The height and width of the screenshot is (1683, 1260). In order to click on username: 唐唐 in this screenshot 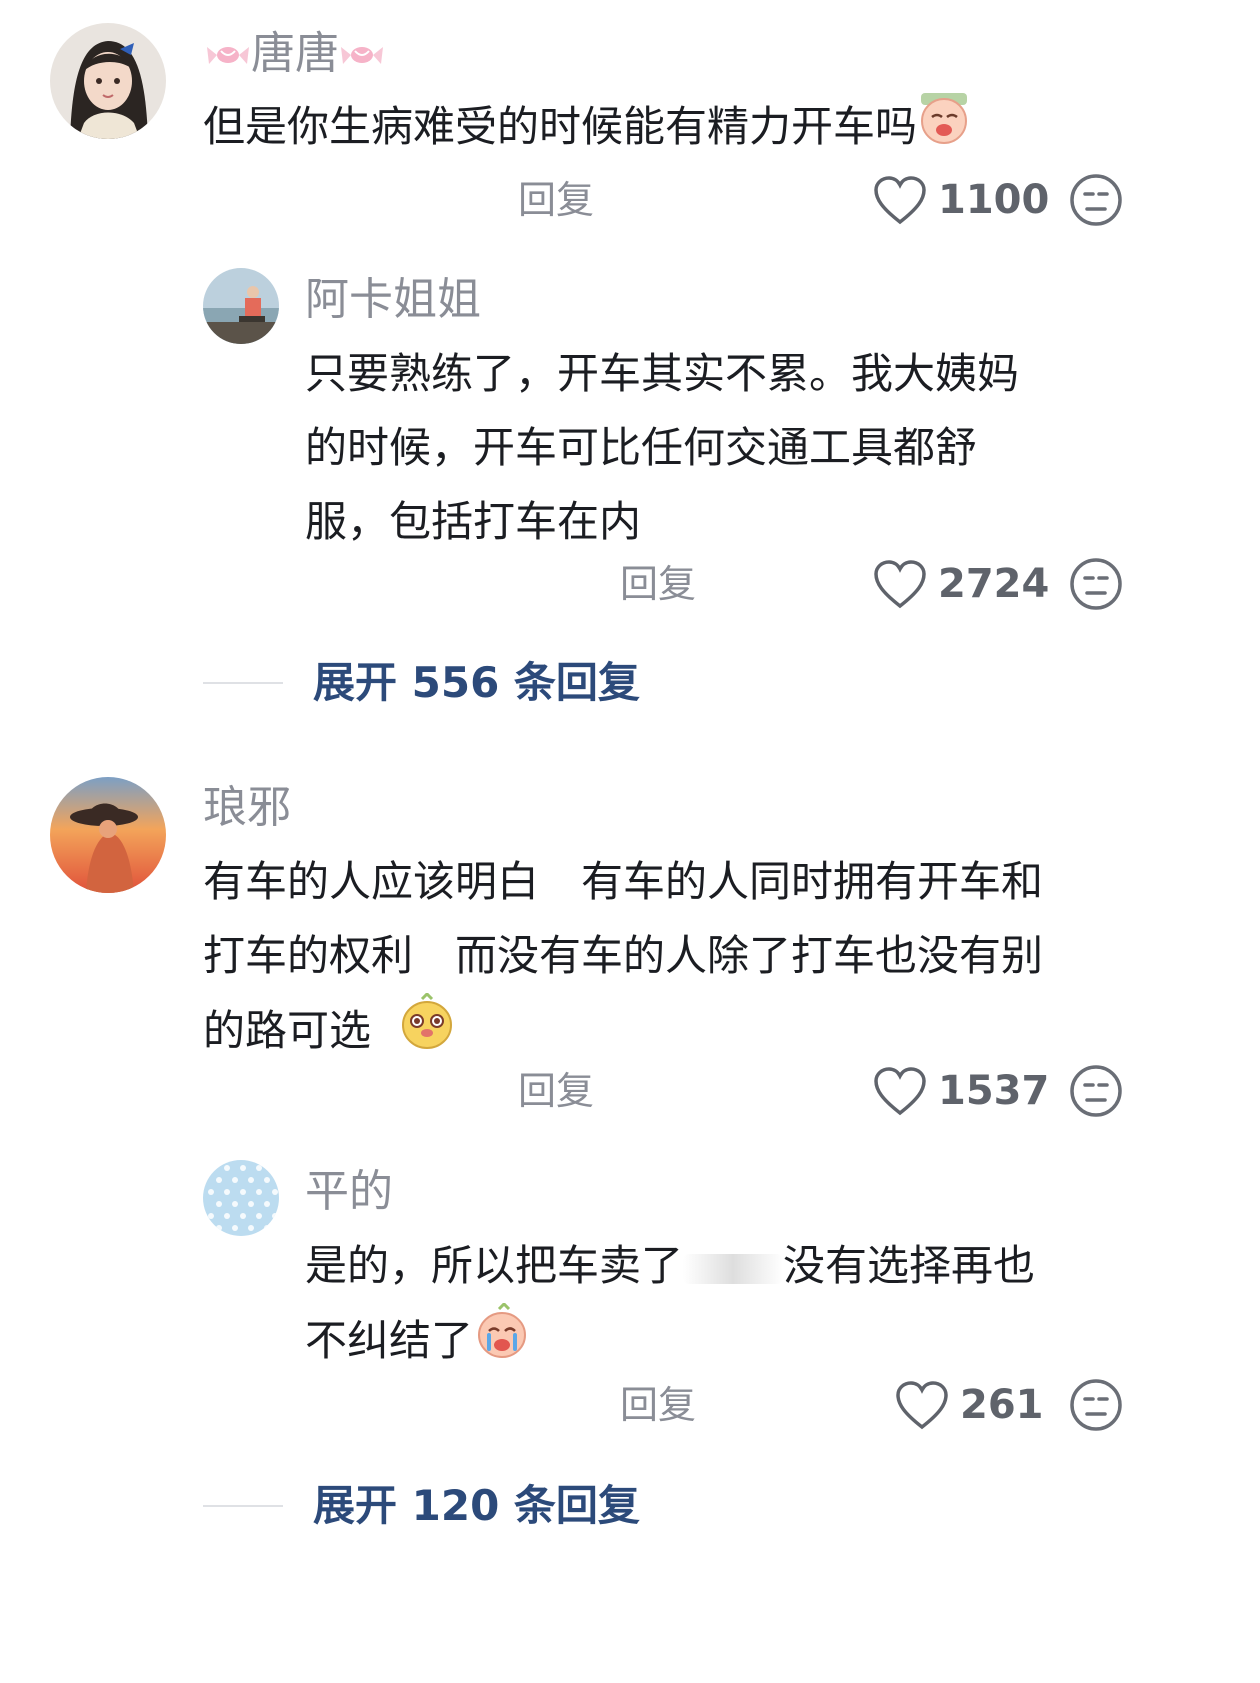, I will do `click(295, 55)`.